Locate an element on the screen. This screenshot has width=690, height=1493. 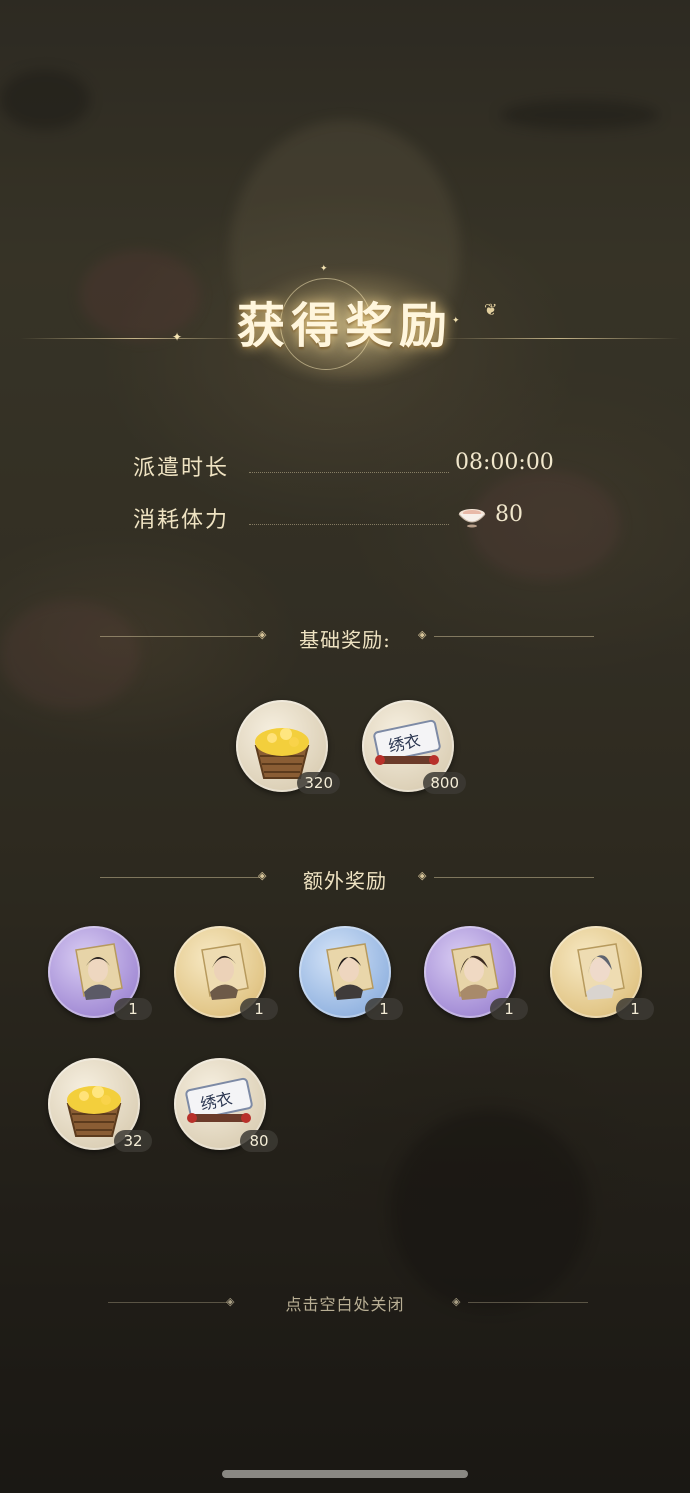
stamina-label: 消耗体力 is located at coordinates (181, 520).